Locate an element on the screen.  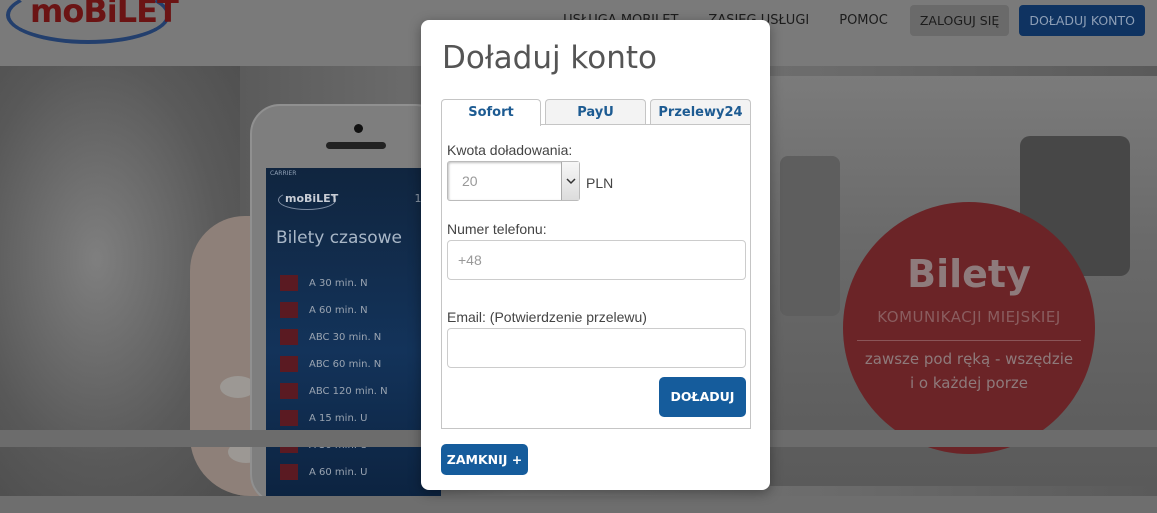
chevron-down-icon is located at coordinates (570, 181).